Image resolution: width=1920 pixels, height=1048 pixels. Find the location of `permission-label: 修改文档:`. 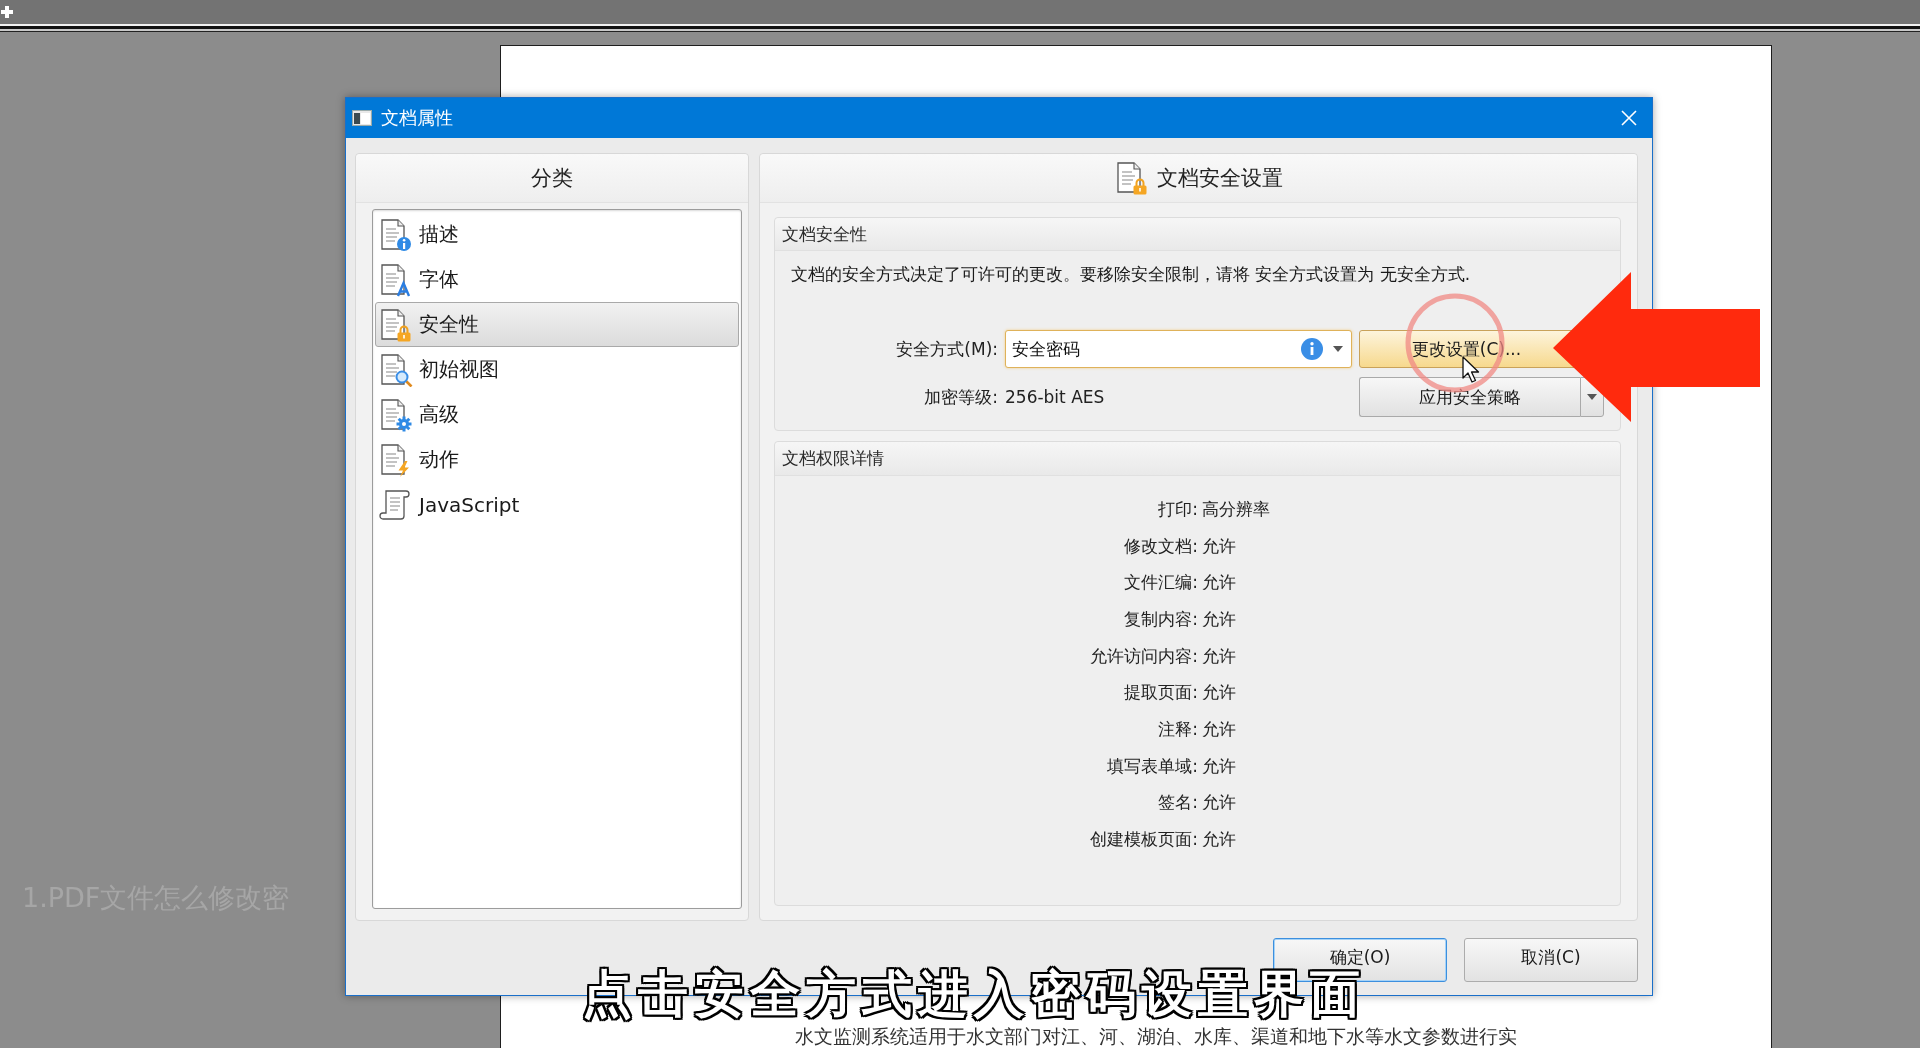

permission-label: 修改文档: is located at coordinates (1161, 546).